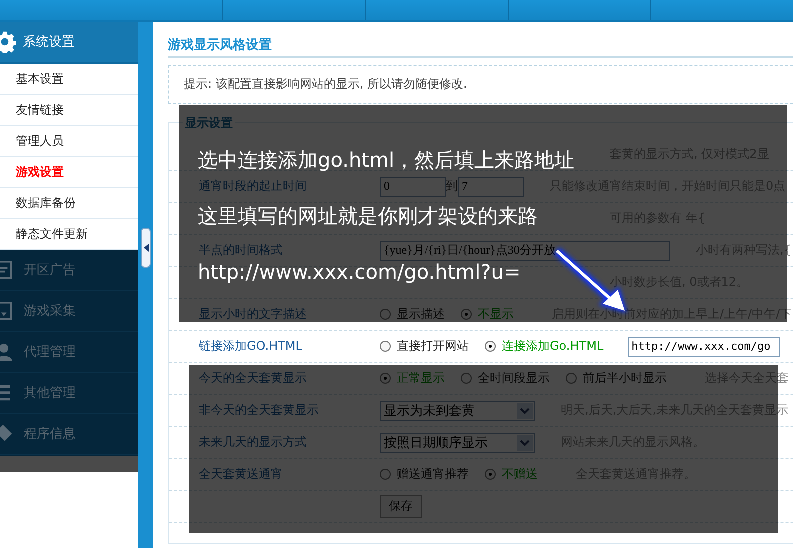 Image resolution: width=793 pixels, height=548 pixels. Describe the element at coordinates (253, 314) in the screenshot. I see `field-label: 显示小时的文字描述` at that location.